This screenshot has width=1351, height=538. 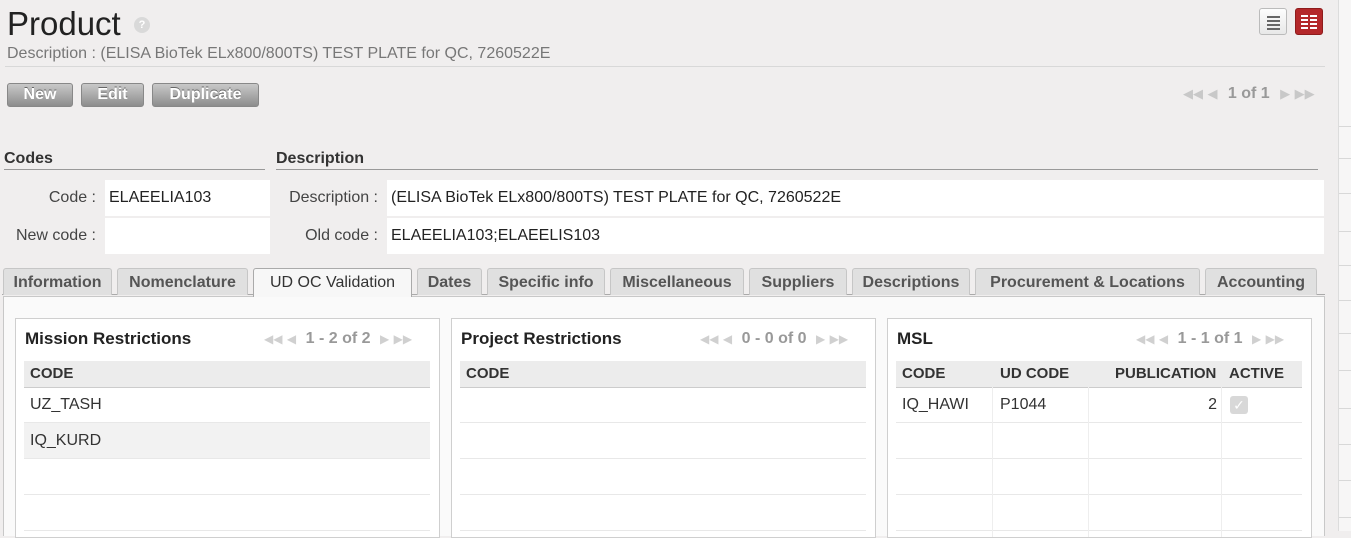 What do you see at coordinates (227, 441) in the screenshot?
I see `table-row: IQ_KURD` at bounding box center [227, 441].